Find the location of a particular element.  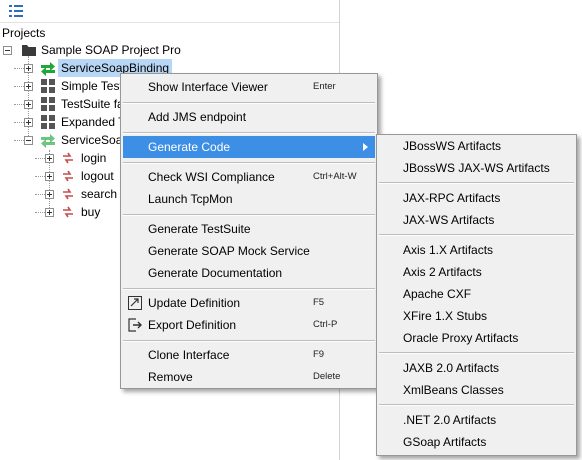

submenu-item-axis1-artifacts: Axis 1.X Artifacts is located at coordinates (476, 250).